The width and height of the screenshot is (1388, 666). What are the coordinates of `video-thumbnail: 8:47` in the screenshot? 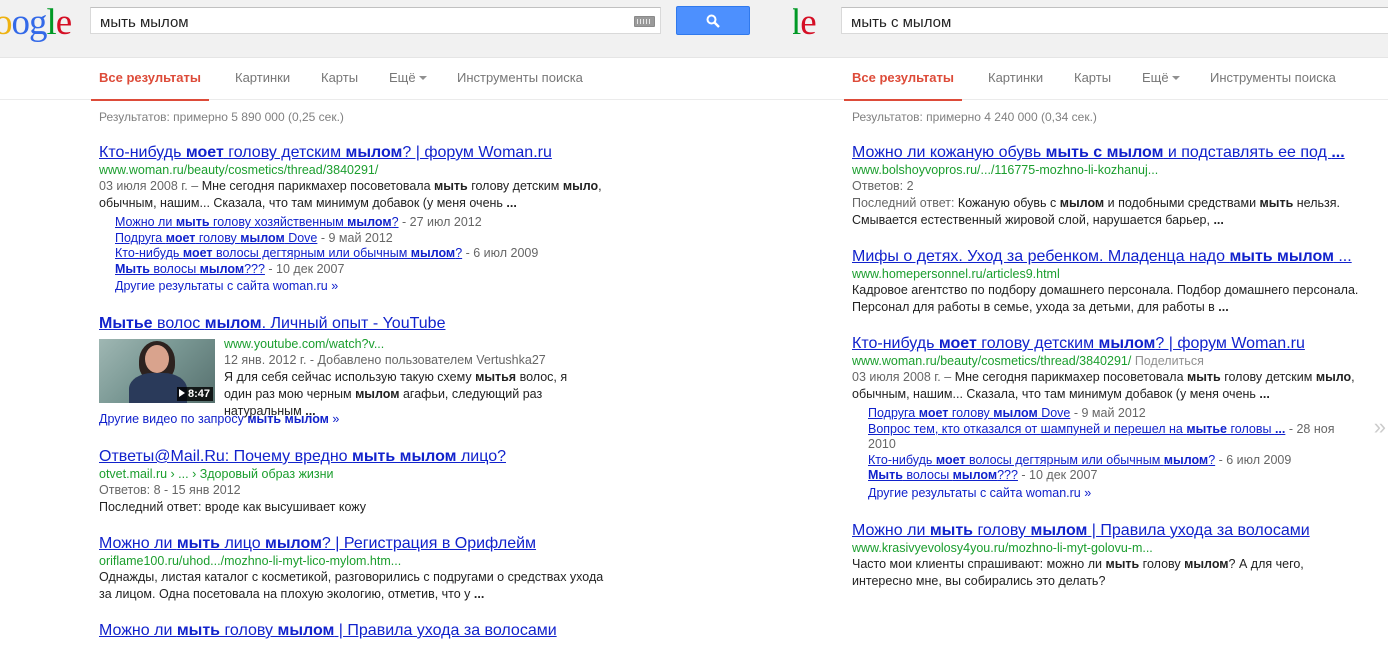 It's located at (157, 371).